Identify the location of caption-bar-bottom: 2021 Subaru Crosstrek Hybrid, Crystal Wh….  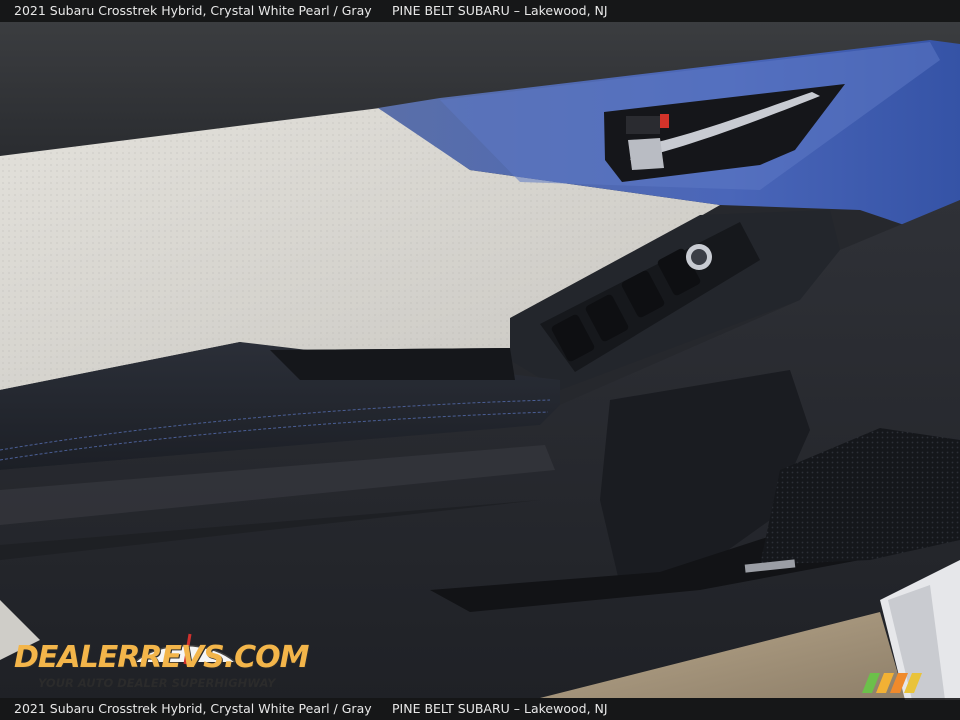
(480, 709).